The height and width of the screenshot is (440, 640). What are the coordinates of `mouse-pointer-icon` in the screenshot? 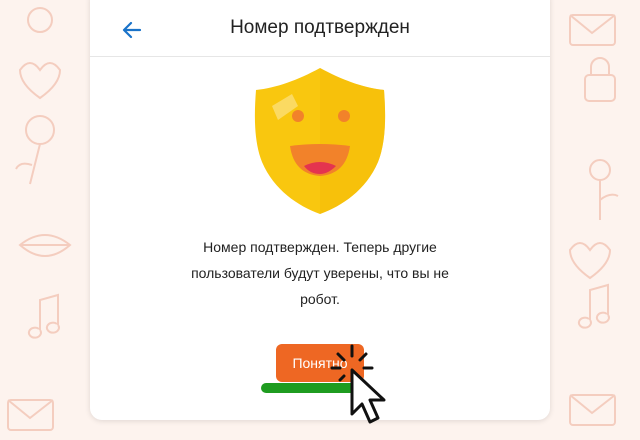 It's located at (358, 384).